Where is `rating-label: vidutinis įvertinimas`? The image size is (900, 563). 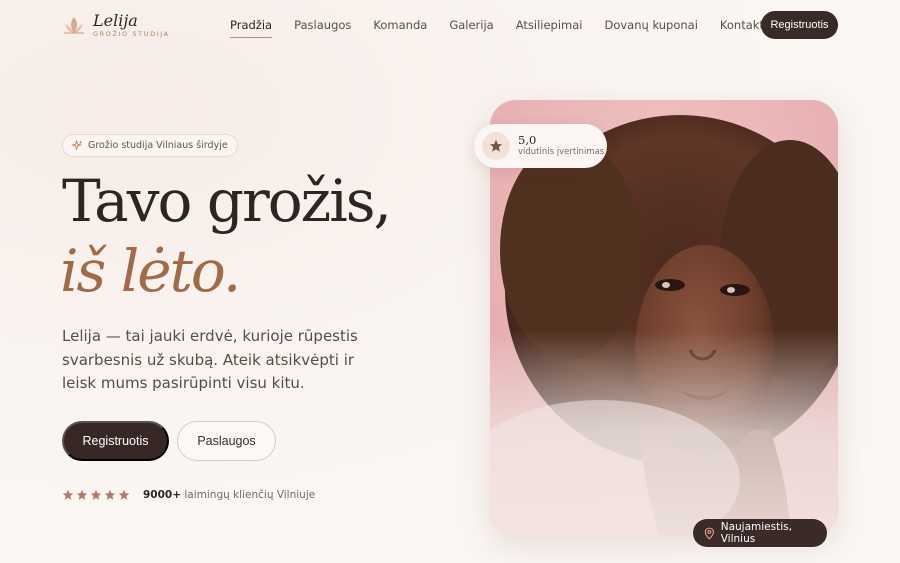
rating-label: vidutinis įvertinimas is located at coordinates (561, 152).